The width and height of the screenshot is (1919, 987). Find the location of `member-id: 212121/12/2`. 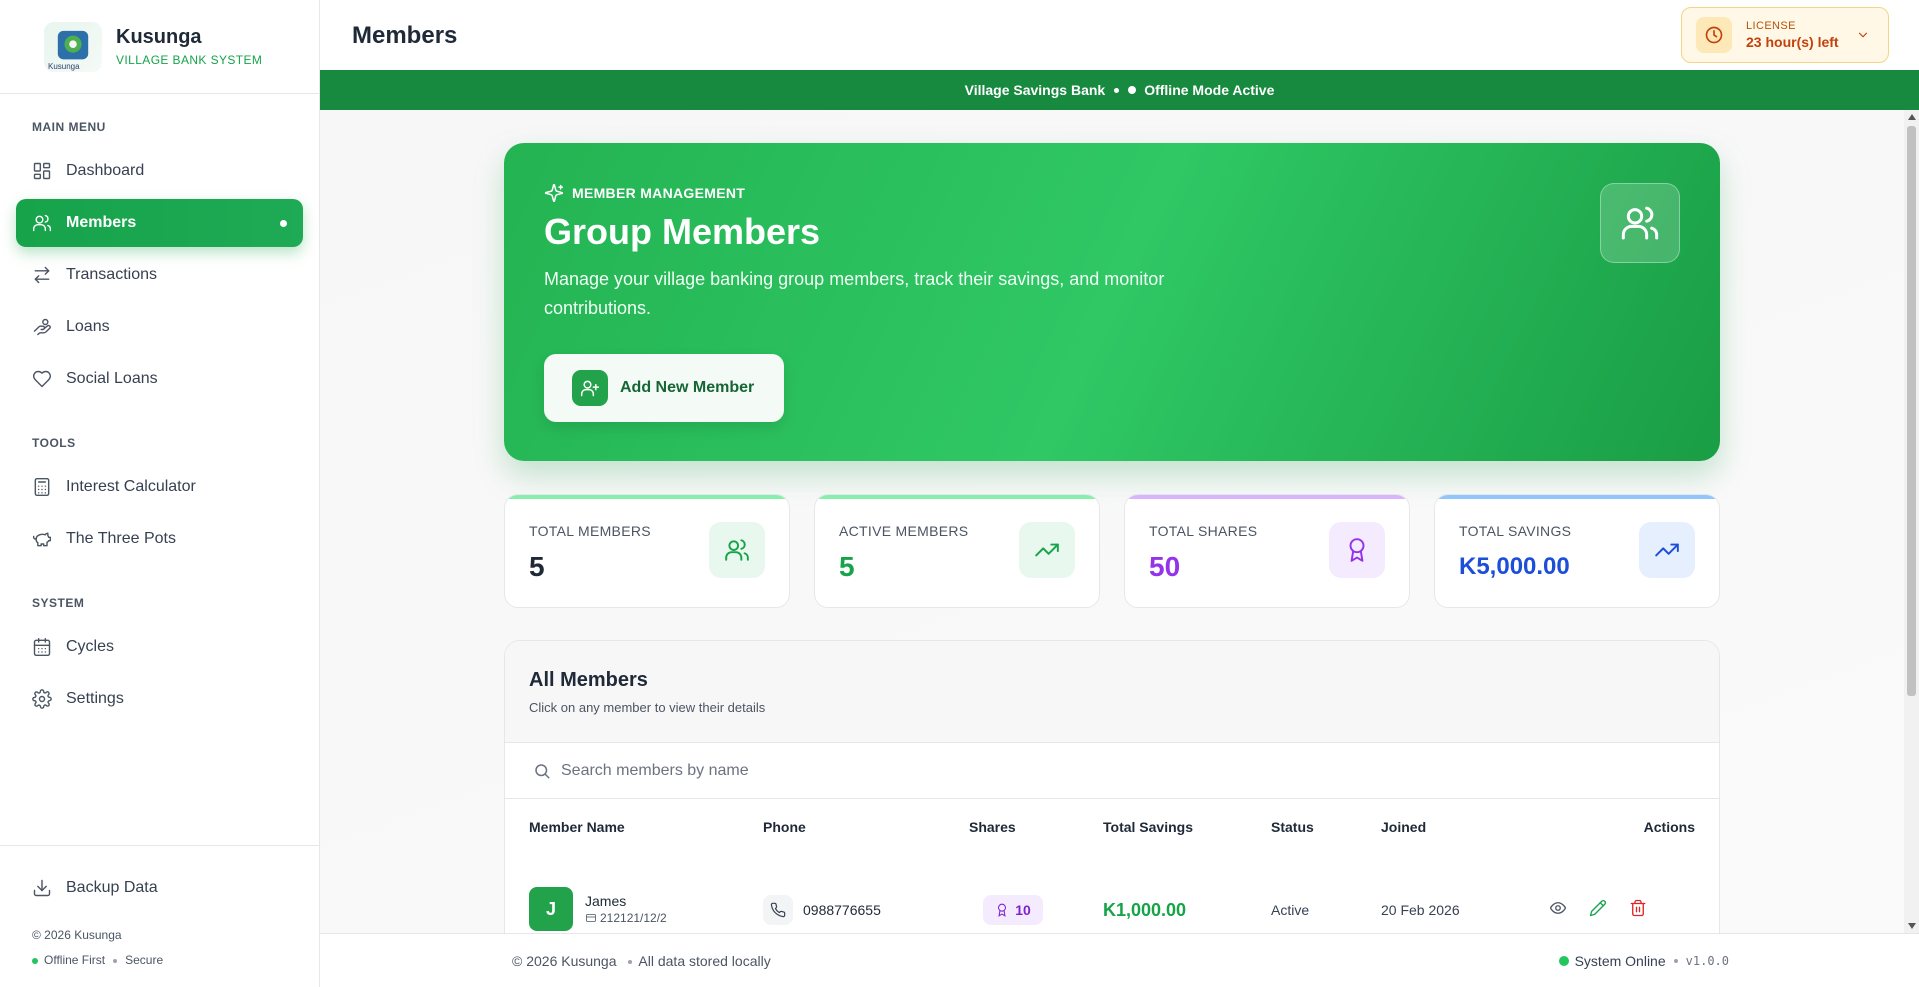

member-id: 212121/12/2 is located at coordinates (626, 918).